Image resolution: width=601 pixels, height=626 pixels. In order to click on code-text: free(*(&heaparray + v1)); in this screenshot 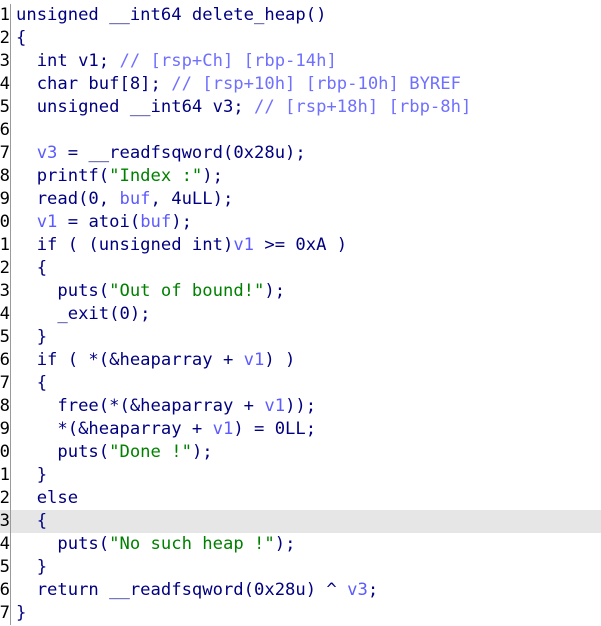, I will do `click(308, 406)`.